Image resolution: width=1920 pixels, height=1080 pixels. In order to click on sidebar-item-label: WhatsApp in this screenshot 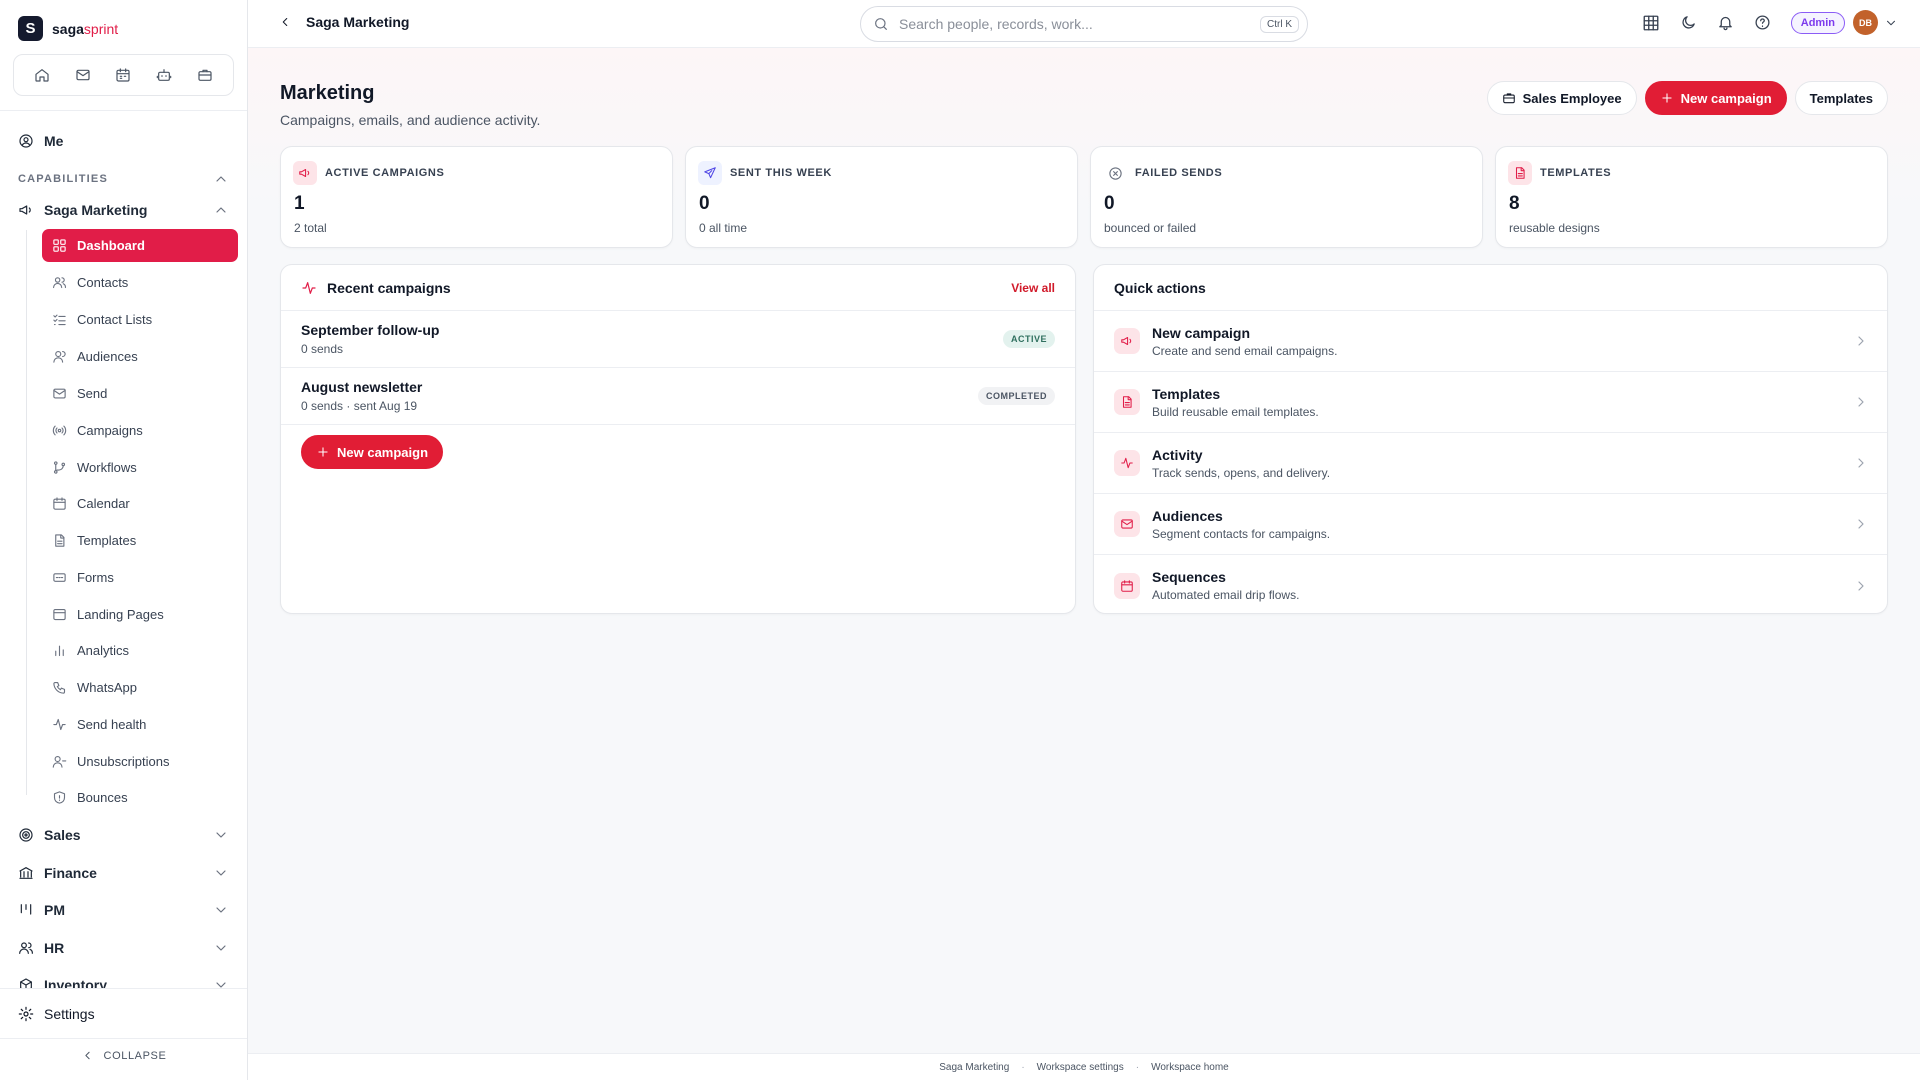, I will do `click(107, 687)`.